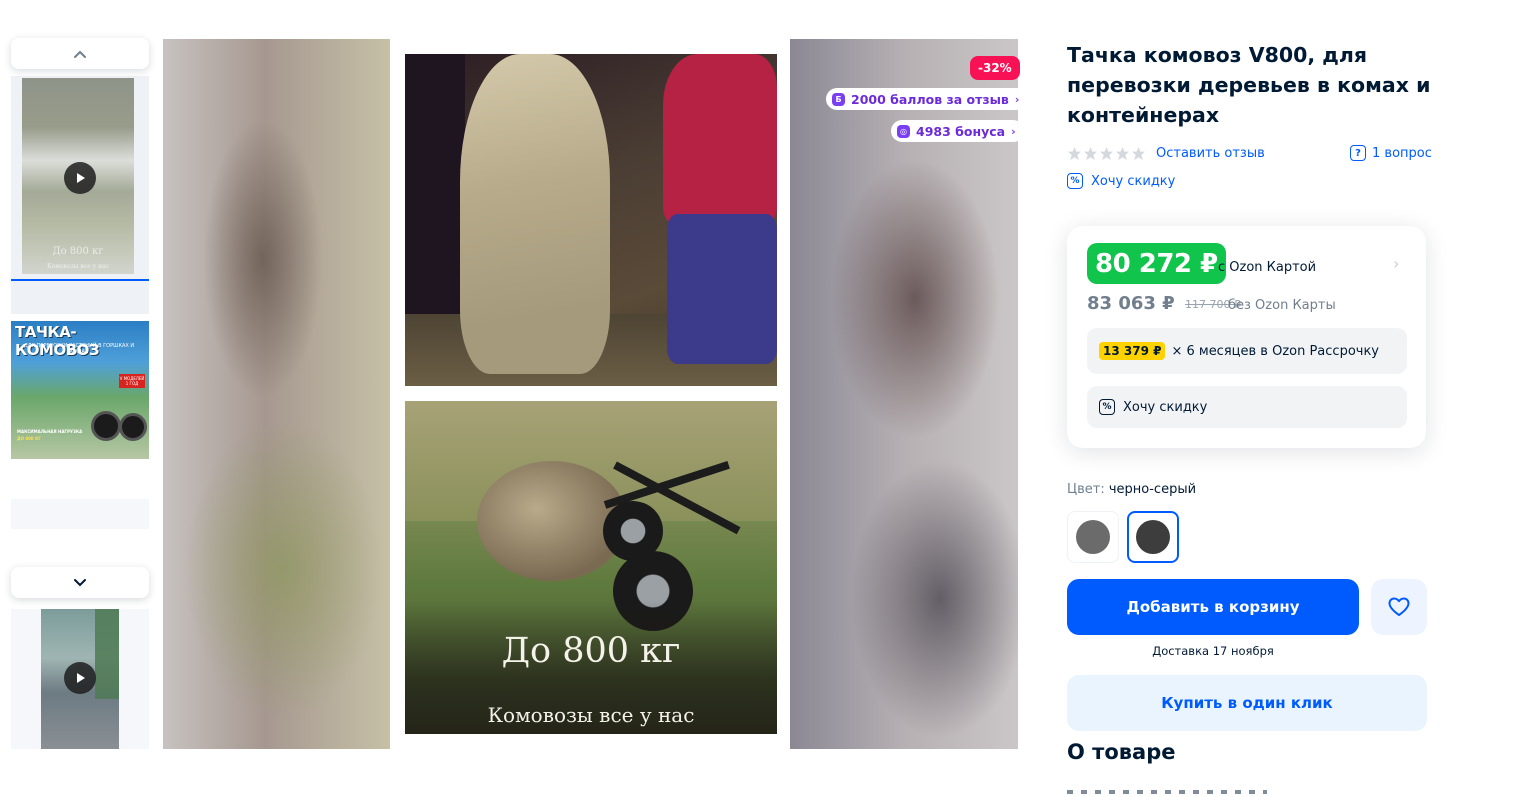  I want to click on installment-text: × 6 месяцев в Ozon Рассрочку, so click(1275, 351).